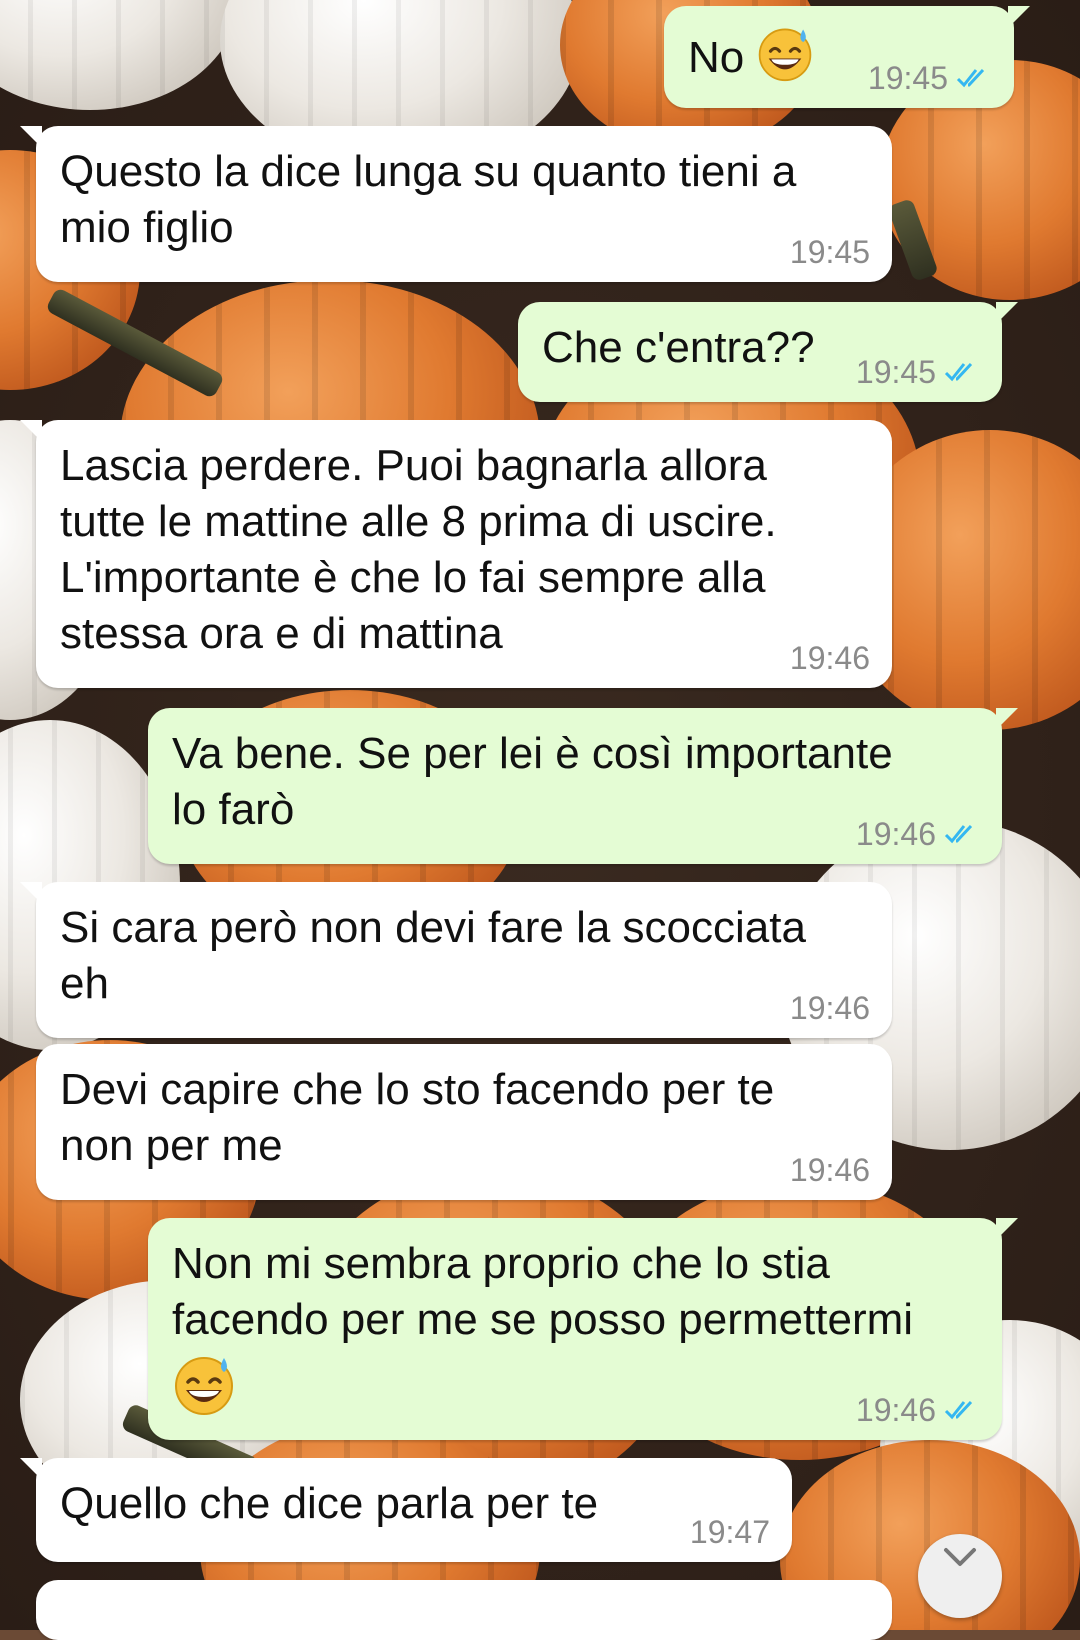 This screenshot has width=1080, height=1640. I want to click on incoming-message: Quello che dice parla per te 19:47, so click(406, 1510).